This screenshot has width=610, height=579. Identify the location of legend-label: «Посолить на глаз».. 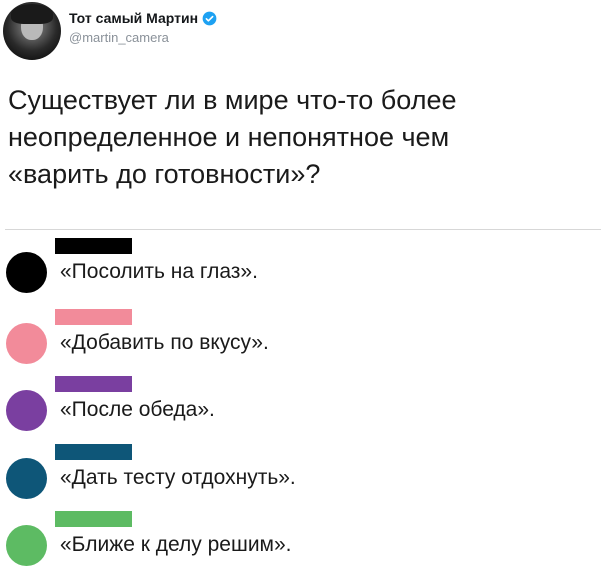
(159, 271).